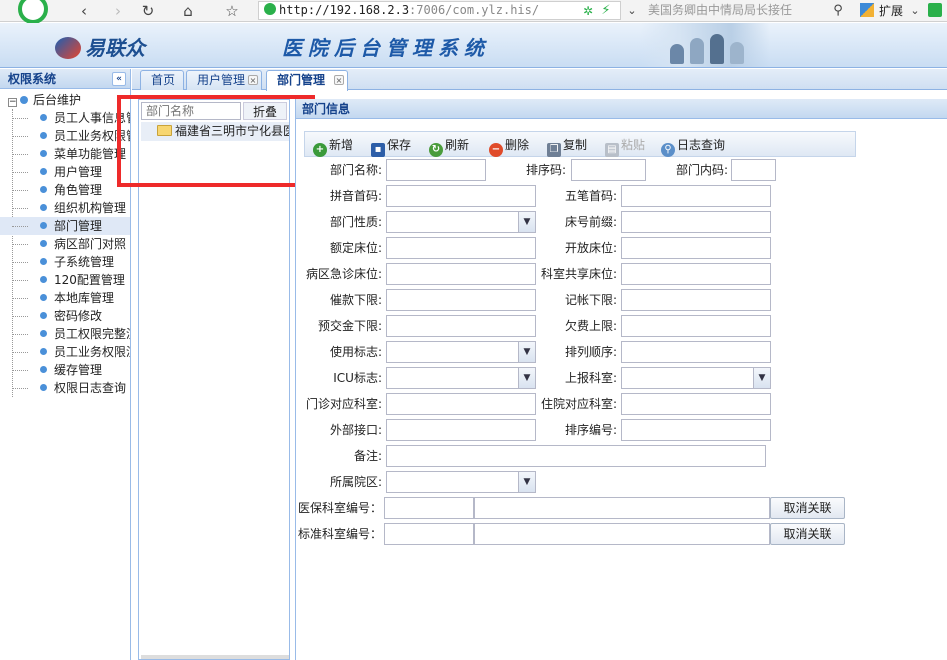 This screenshot has height=660, width=947. Describe the element at coordinates (701, 145) in the screenshot. I see `log-label: 日志查询` at that location.